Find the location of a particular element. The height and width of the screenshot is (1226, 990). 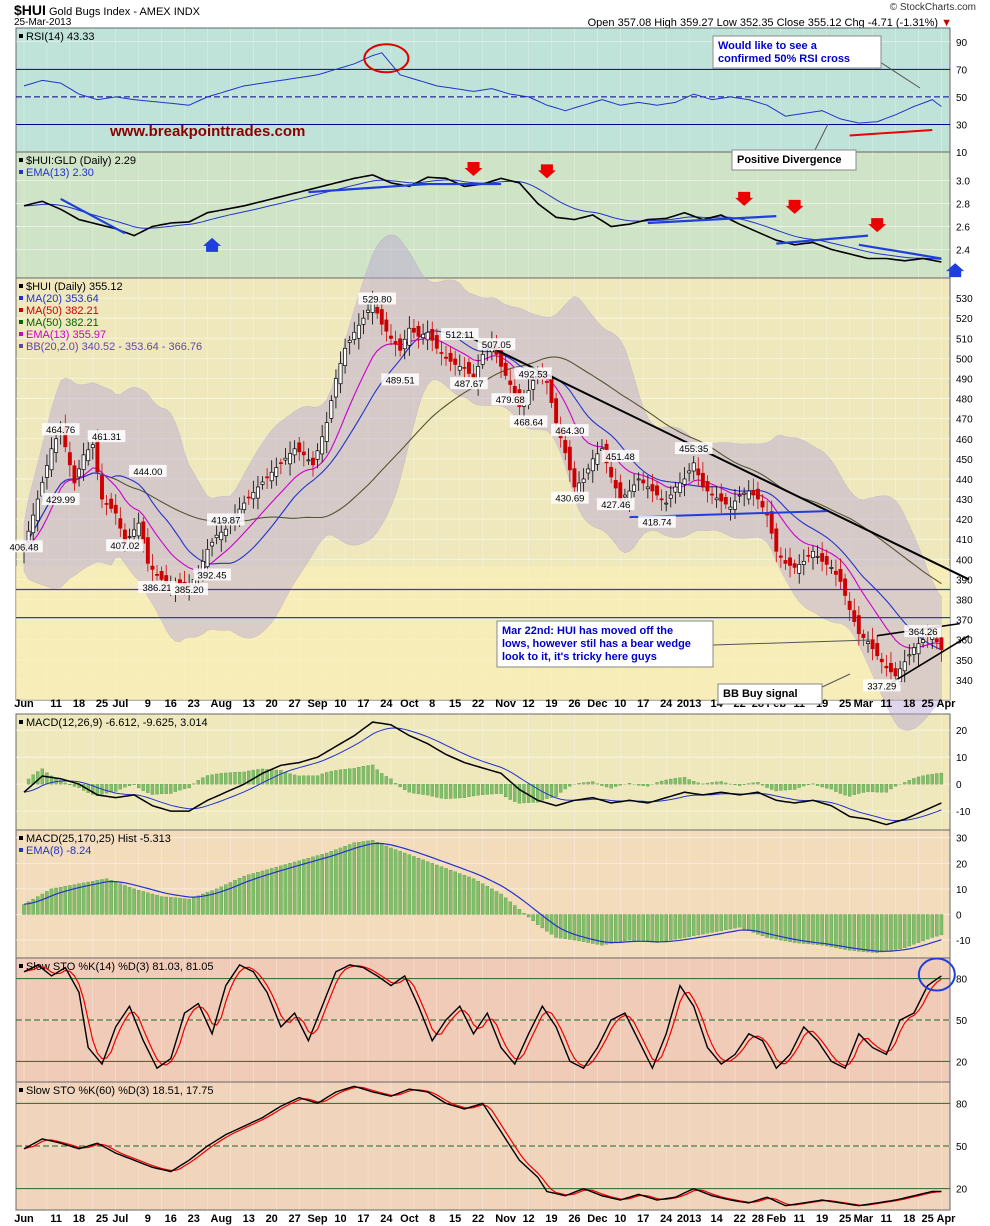

y-tick-sto2: 50 is located at coordinates (962, 1147).